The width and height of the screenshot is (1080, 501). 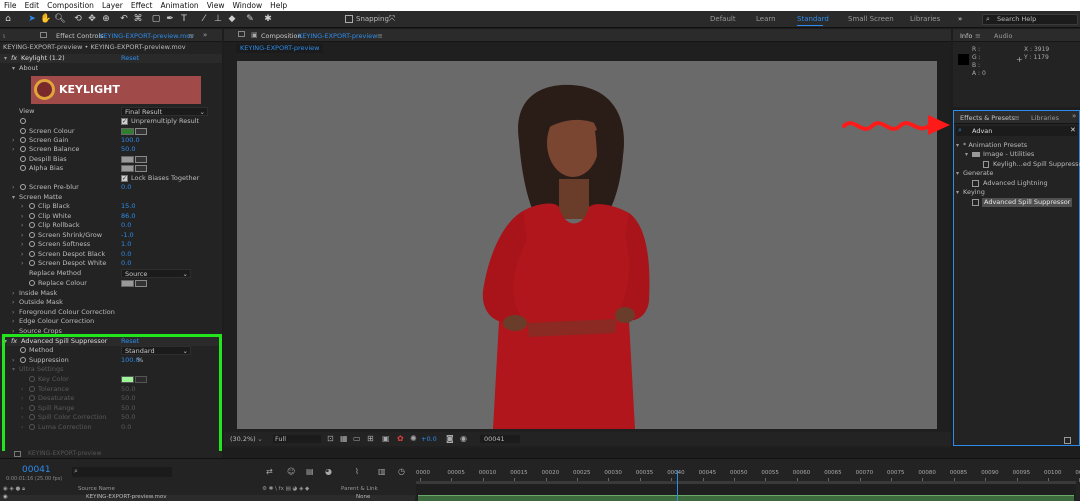 What do you see at coordinates (127, 131) in the screenshot?
I see `screen-colour-swatch` at bounding box center [127, 131].